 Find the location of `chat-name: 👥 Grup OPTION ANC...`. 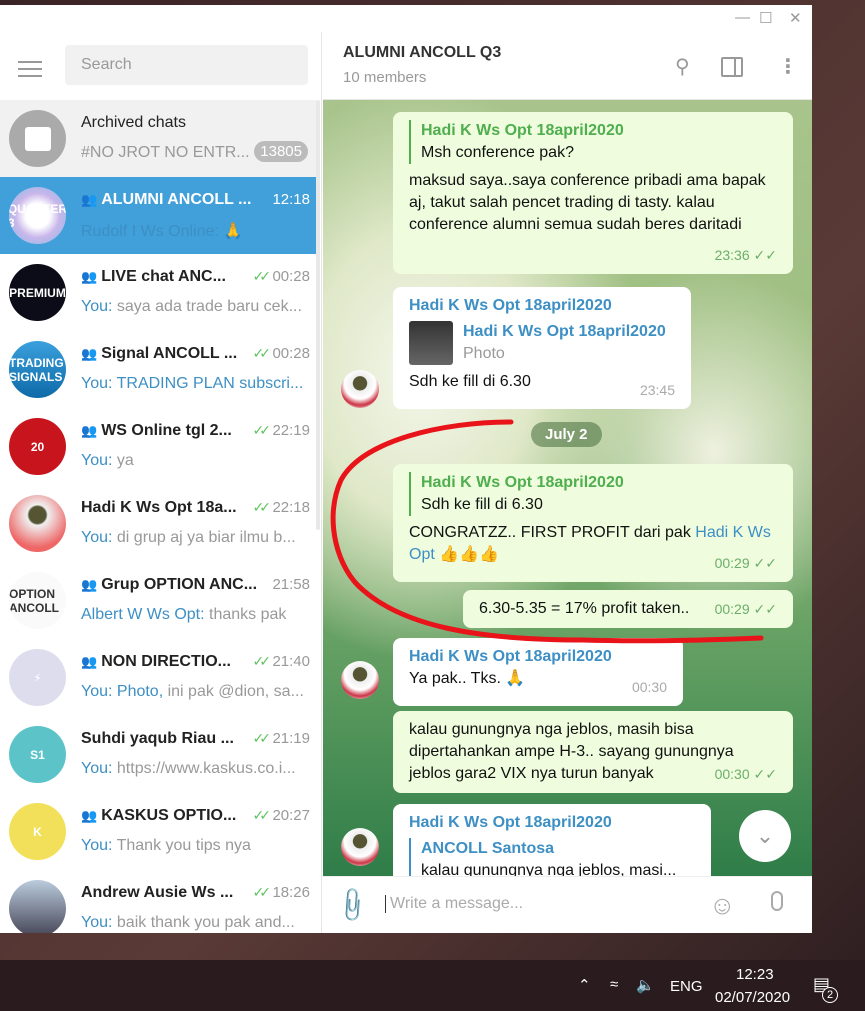

chat-name: 👥 Grup OPTION ANC... is located at coordinates (169, 584).